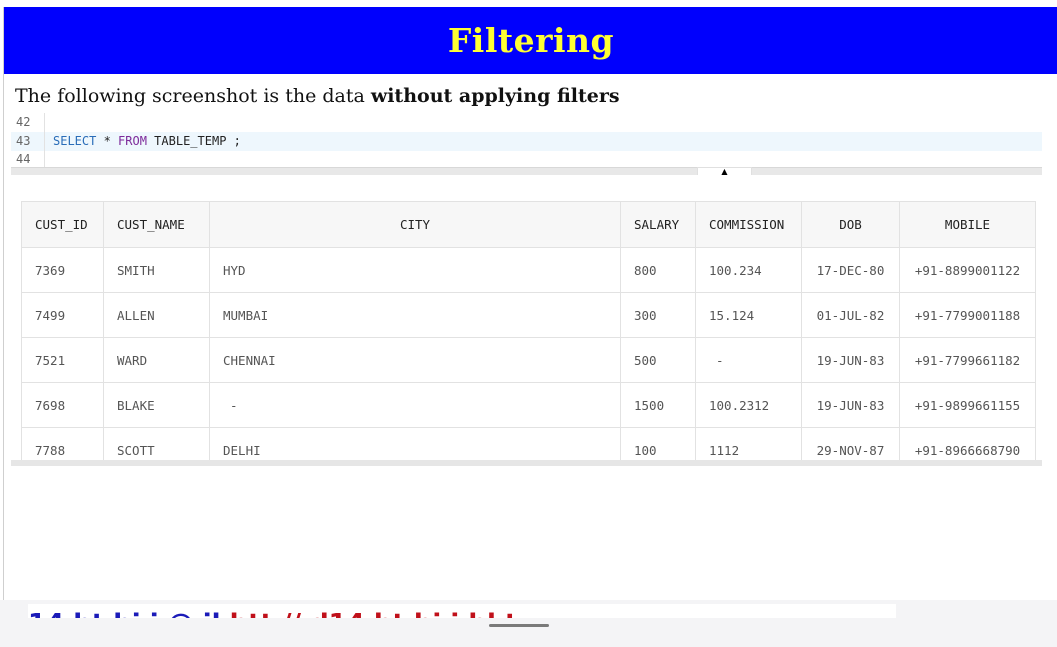 The height and width of the screenshot is (647, 1057). Describe the element at coordinates (374, 613) in the screenshot. I see `footer-url: htt // d14 ht hi i bl t` at that location.